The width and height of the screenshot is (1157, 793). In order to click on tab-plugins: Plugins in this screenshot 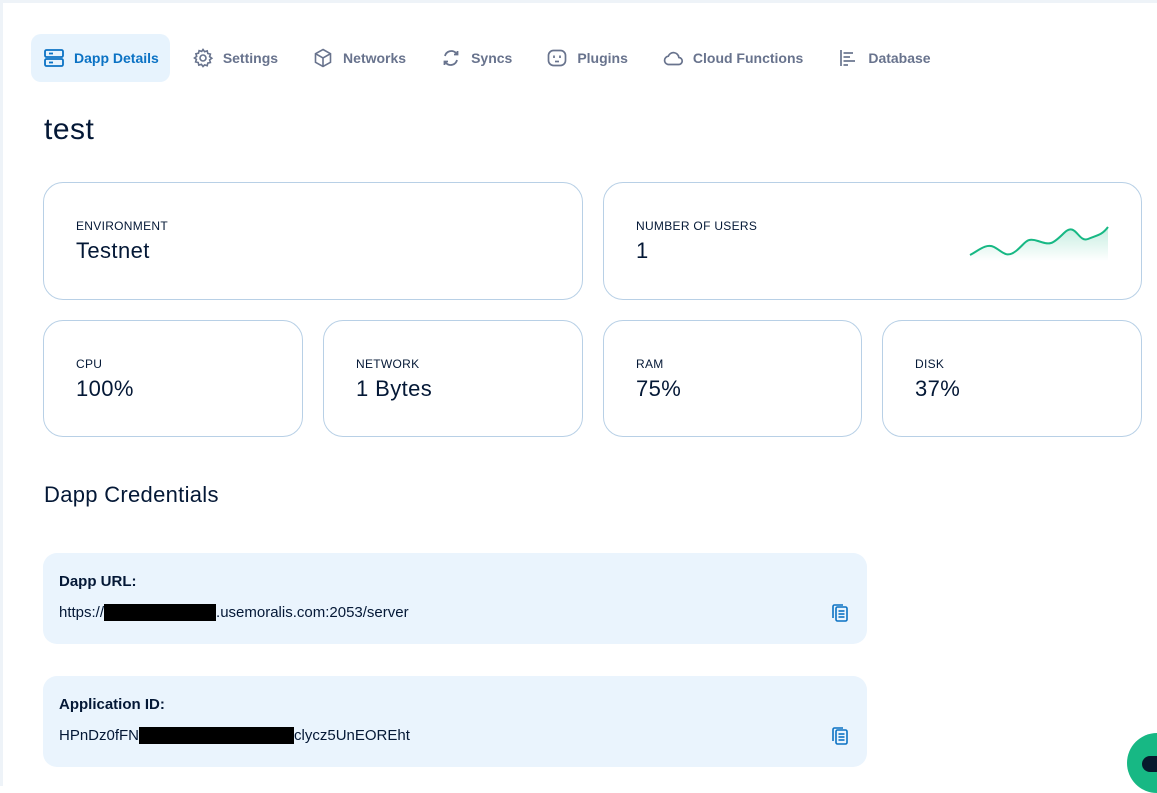, I will do `click(587, 58)`.